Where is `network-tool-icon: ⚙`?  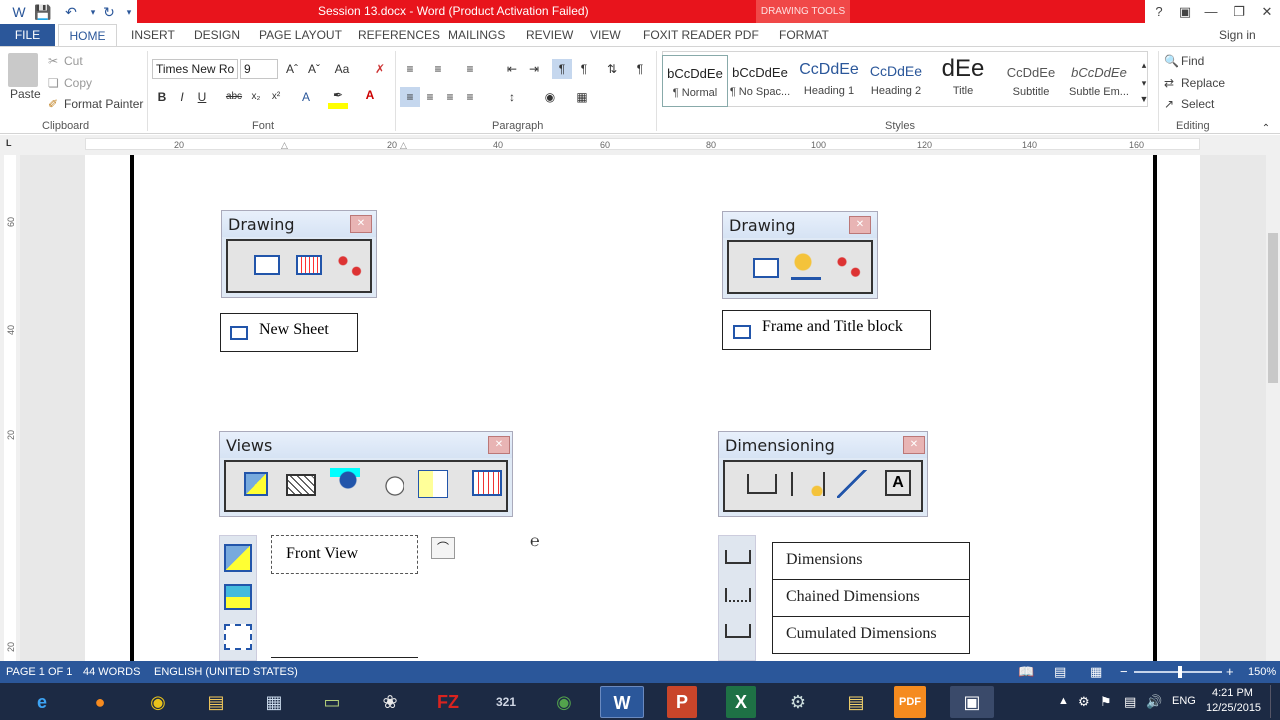 network-tool-icon: ⚙ is located at coordinates (798, 702).